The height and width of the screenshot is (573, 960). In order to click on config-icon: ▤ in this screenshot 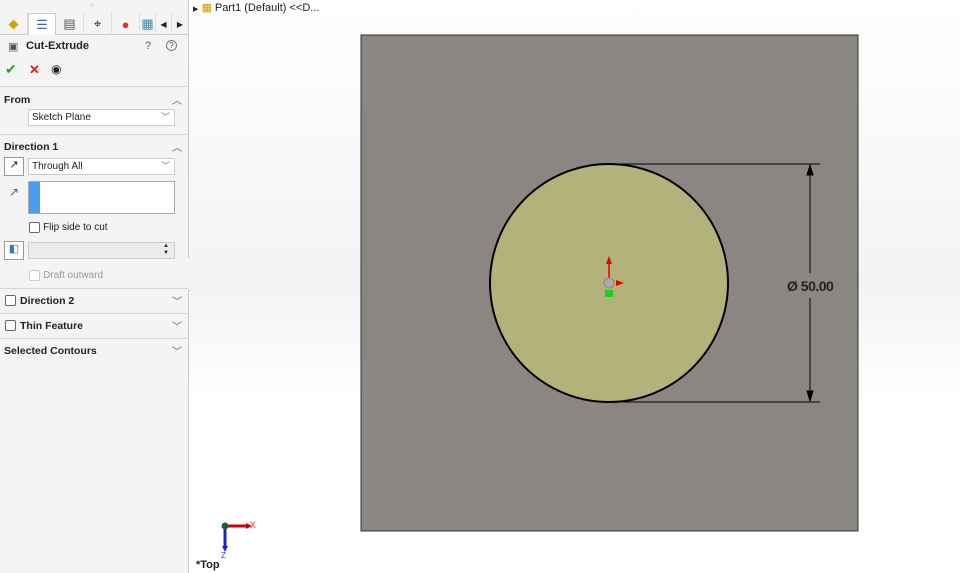, I will do `click(69, 23)`.